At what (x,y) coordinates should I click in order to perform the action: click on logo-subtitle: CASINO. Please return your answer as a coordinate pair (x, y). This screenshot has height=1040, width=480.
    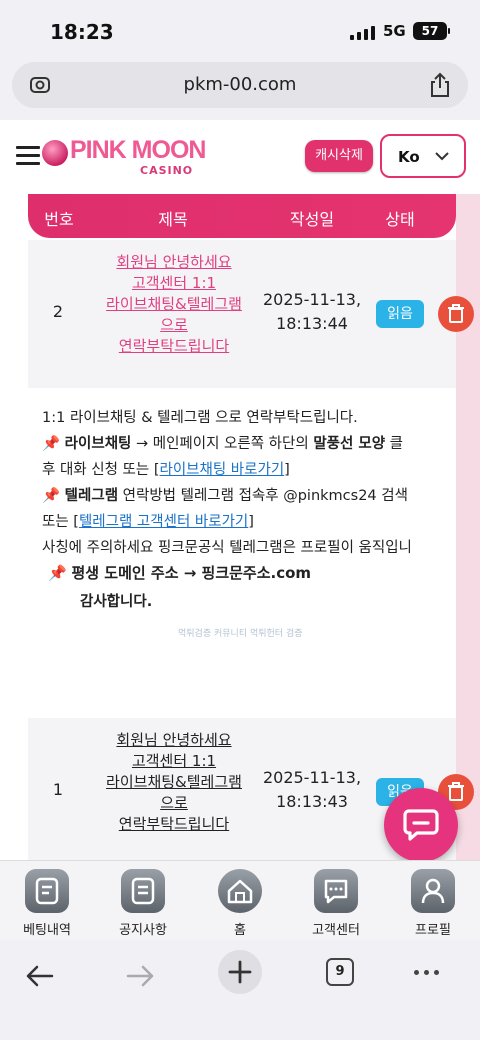
    Looking at the image, I should click on (167, 170).